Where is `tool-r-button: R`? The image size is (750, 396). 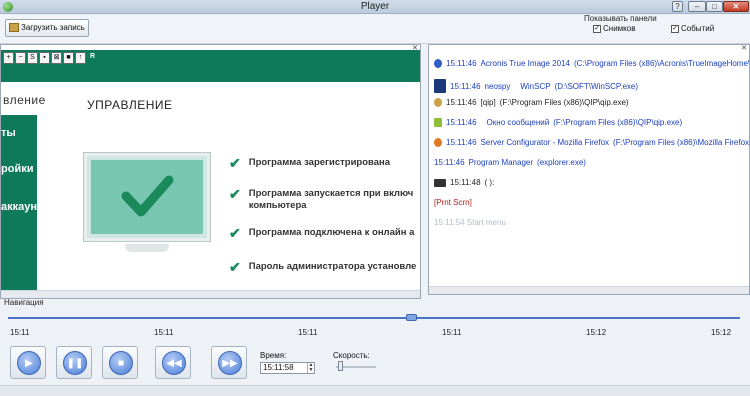
tool-r-button: R is located at coordinates (92, 58).